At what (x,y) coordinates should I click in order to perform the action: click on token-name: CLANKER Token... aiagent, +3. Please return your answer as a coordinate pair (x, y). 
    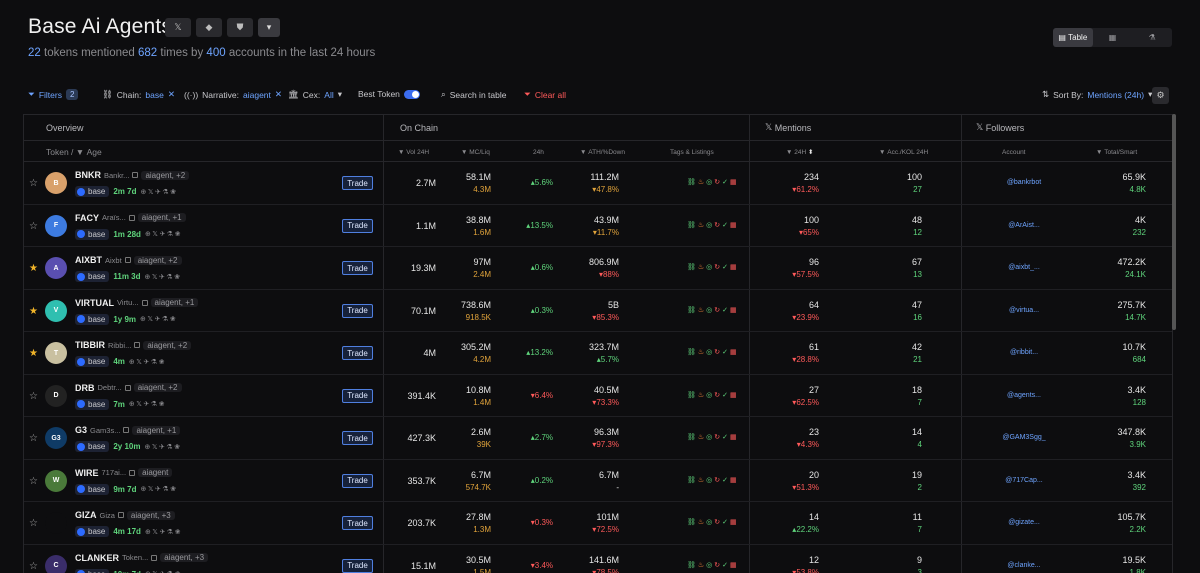
    Looking at the image, I should click on (142, 558).